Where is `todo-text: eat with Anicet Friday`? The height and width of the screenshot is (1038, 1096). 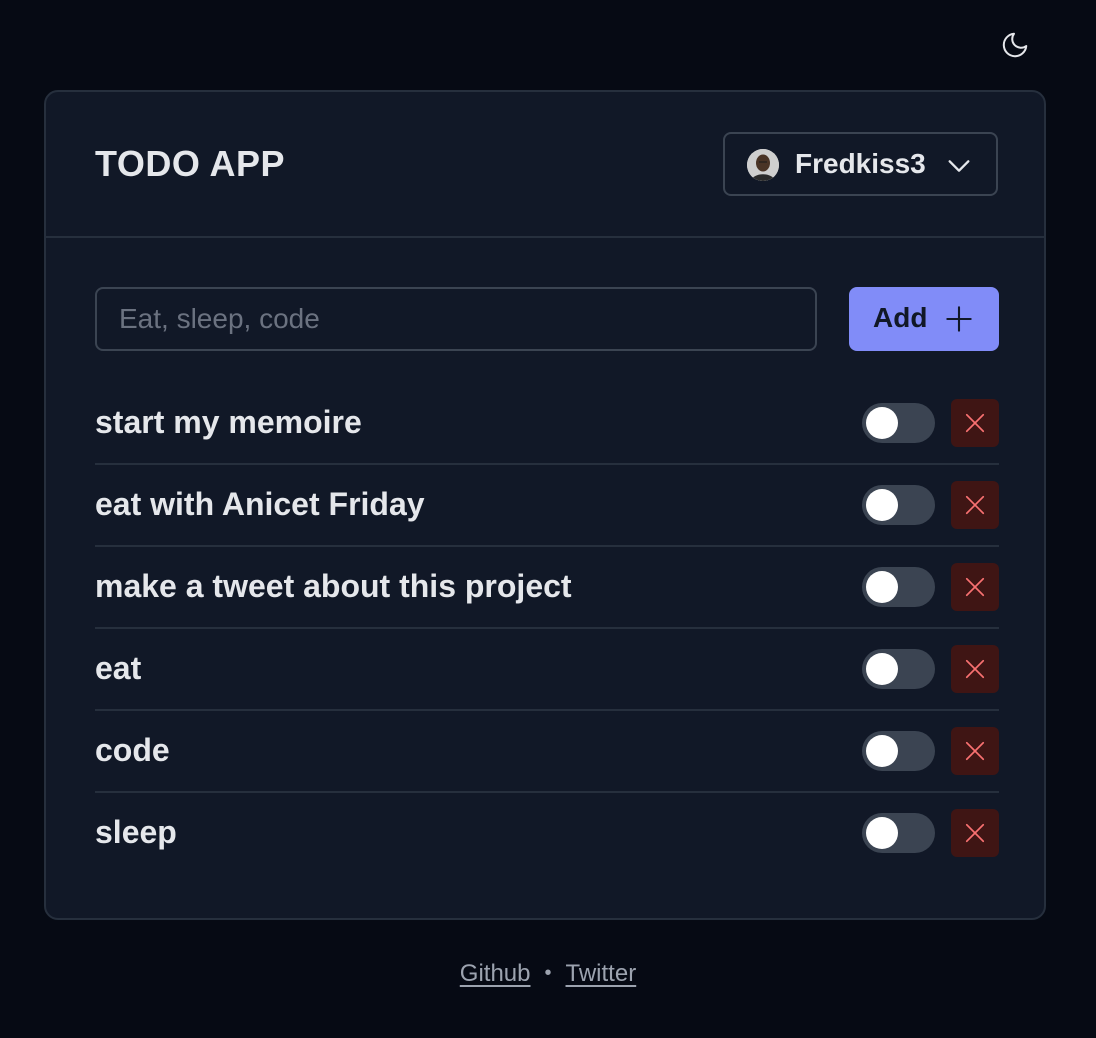 todo-text: eat with Anicet Friday is located at coordinates (260, 504).